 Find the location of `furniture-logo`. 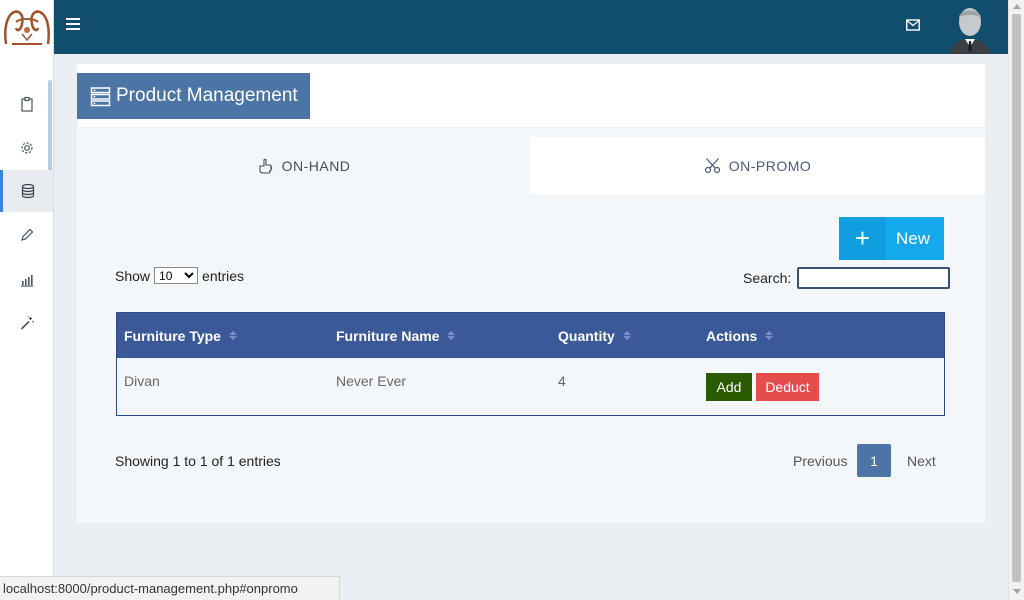

furniture-logo is located at coordinates (27, 27).